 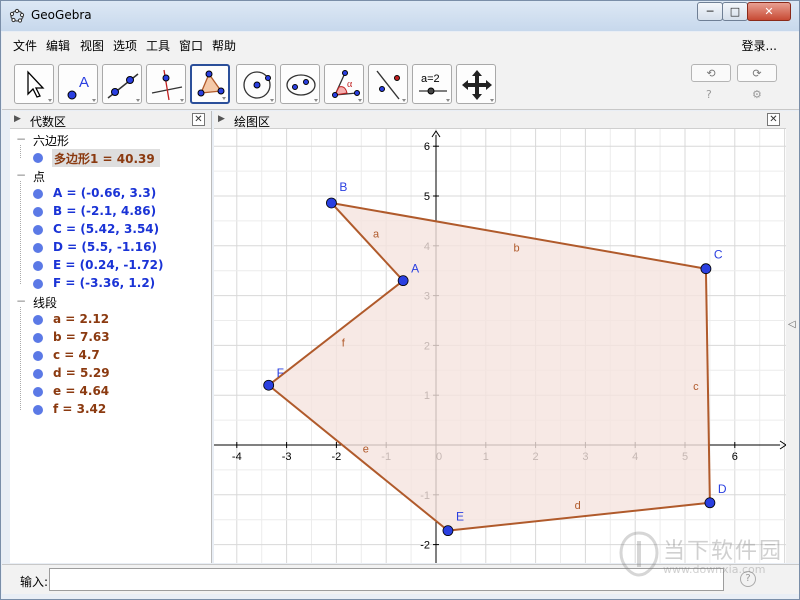 What do you see at coordinates (110, 302) in the screenshot?
I see `segments-group-header: − 线段` at bounding box center [110, 302].